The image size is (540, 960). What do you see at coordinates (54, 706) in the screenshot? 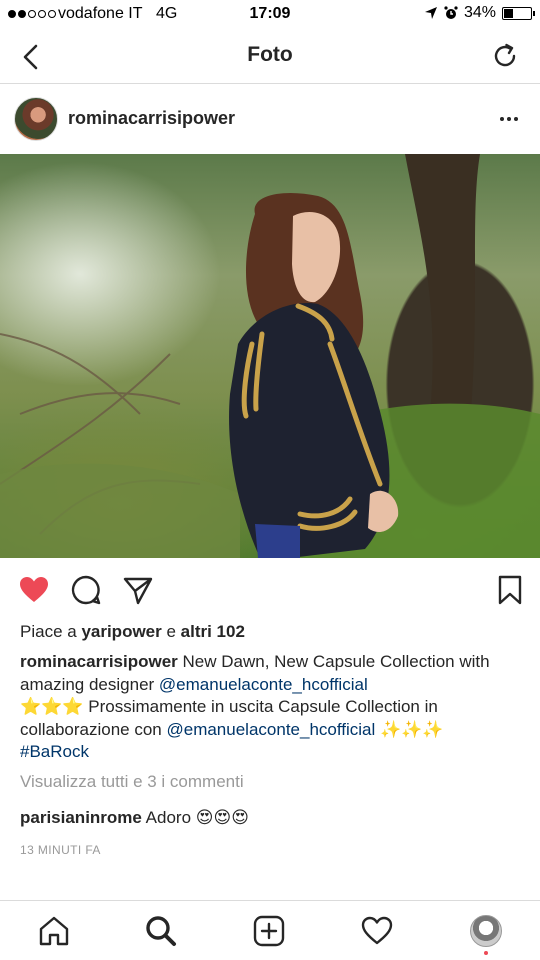
I see `caption-stars: ⭐⭐⭐` at bounding box center [54, 706].